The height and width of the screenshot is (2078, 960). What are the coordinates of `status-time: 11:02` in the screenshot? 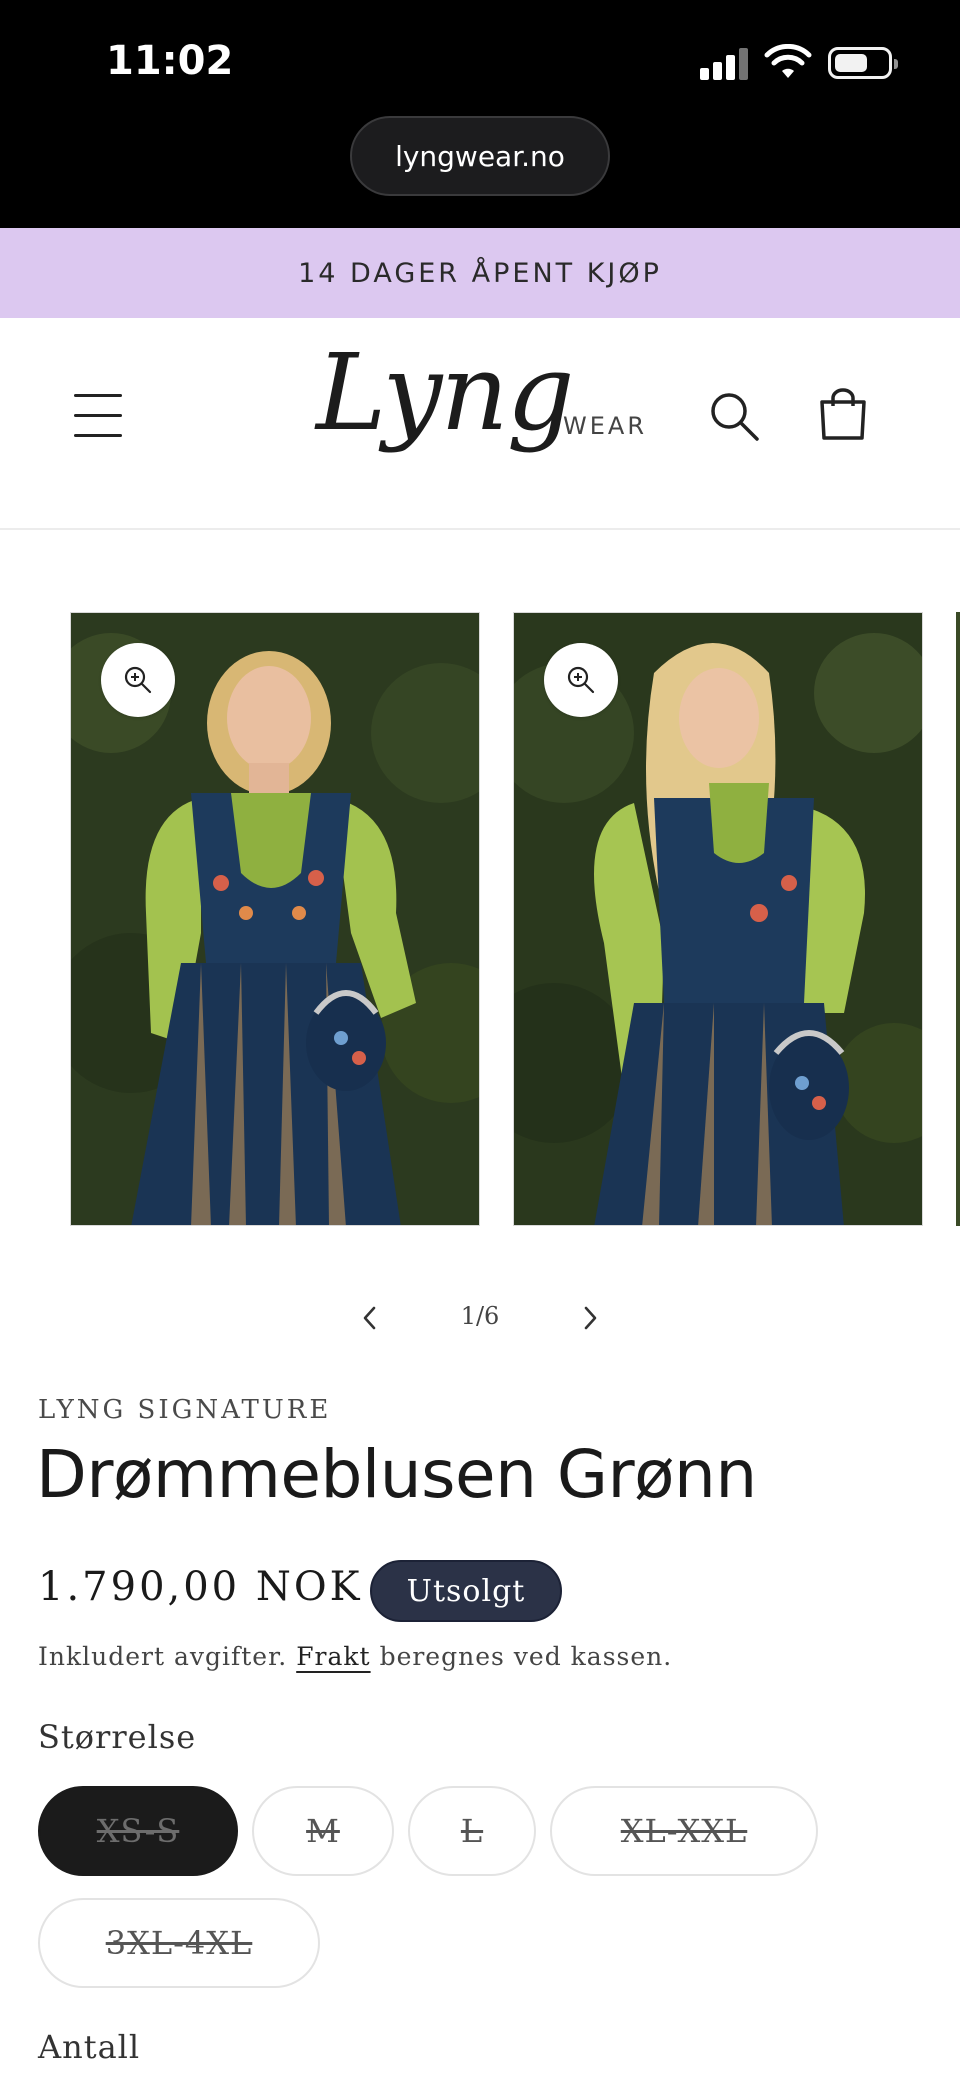 It's located at (170, 61).